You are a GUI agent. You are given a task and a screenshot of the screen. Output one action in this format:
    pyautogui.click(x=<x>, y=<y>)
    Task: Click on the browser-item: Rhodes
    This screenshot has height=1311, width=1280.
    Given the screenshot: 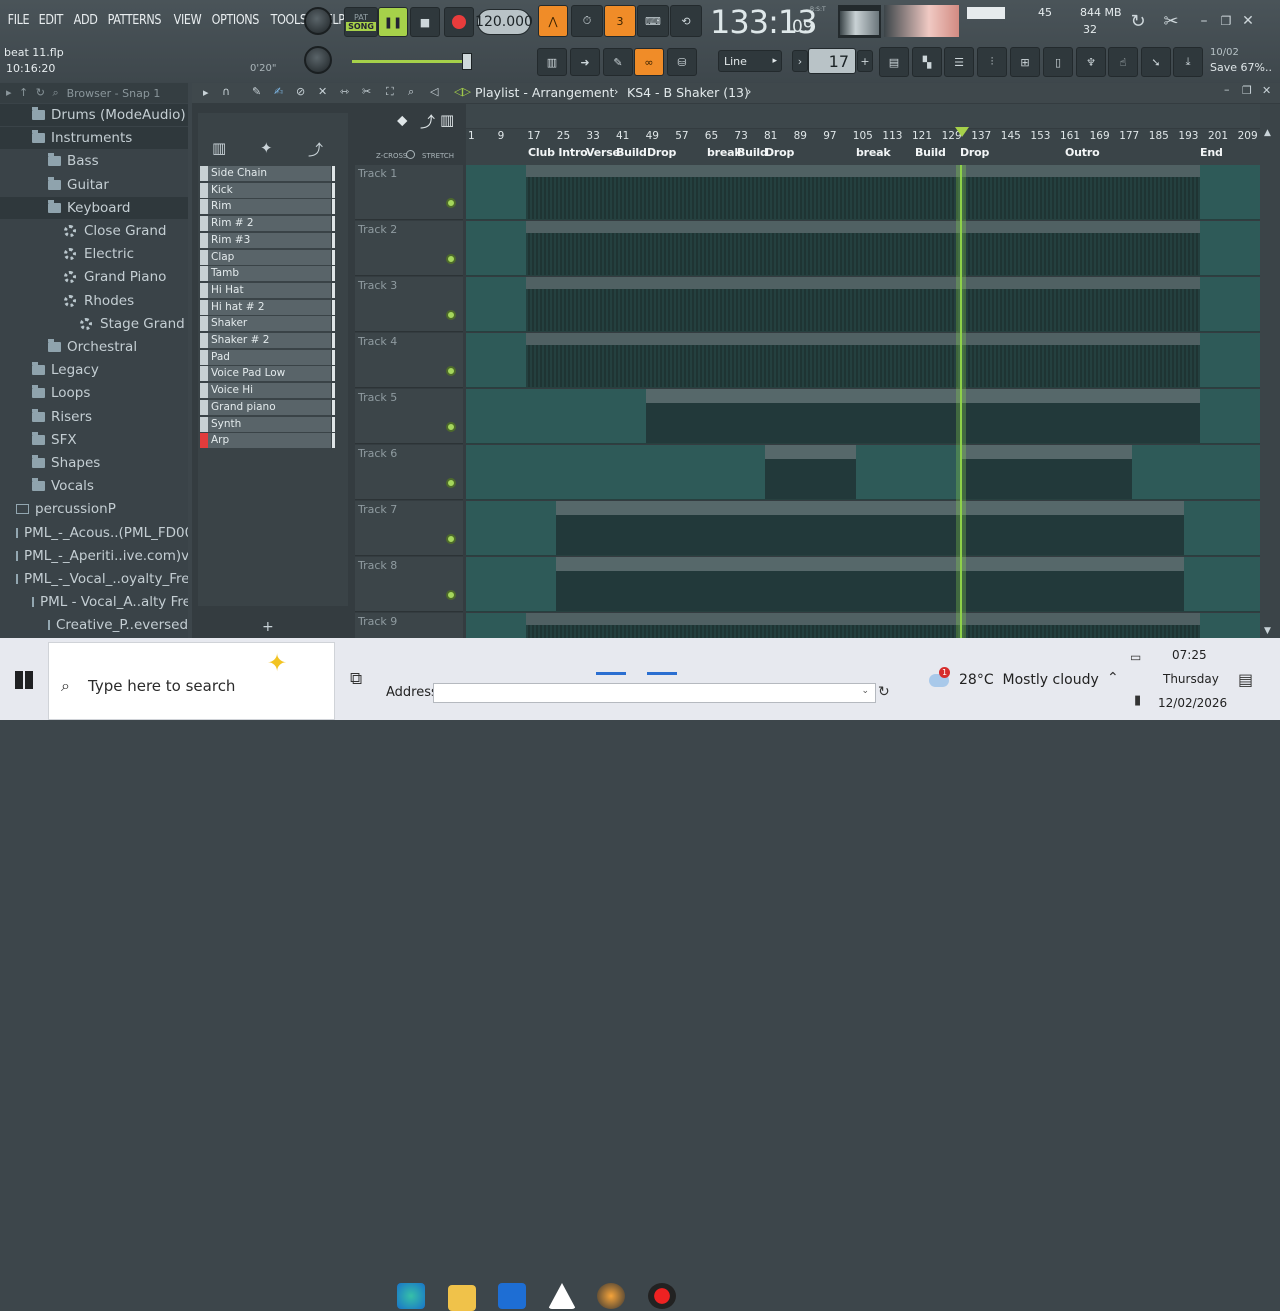 What is the action you would take?
    pyautogui.click(x=94, y=301)
    